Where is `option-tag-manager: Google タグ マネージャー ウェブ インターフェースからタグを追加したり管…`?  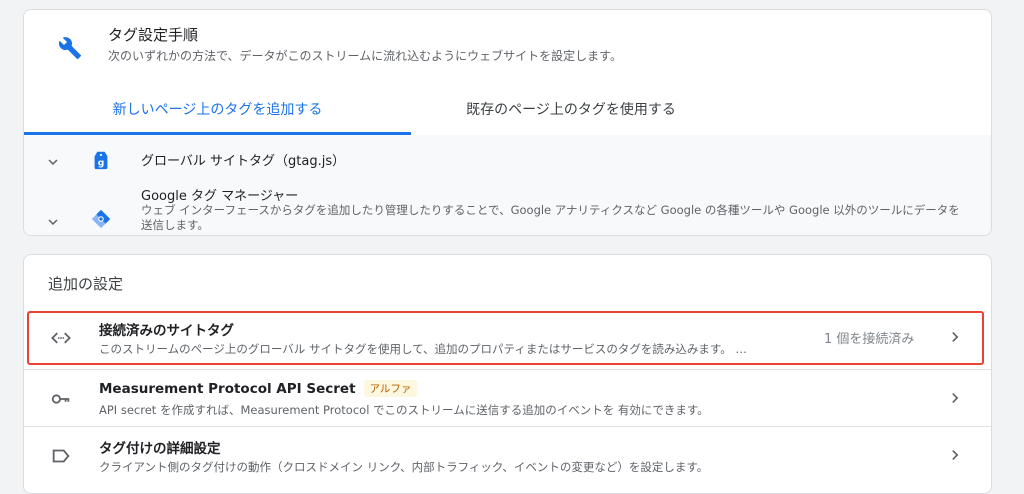 option-tag-manager: Google タグ マネージャー ウェブ インターフェースからタグを追加したり管… is located at coordinates (507, 208).